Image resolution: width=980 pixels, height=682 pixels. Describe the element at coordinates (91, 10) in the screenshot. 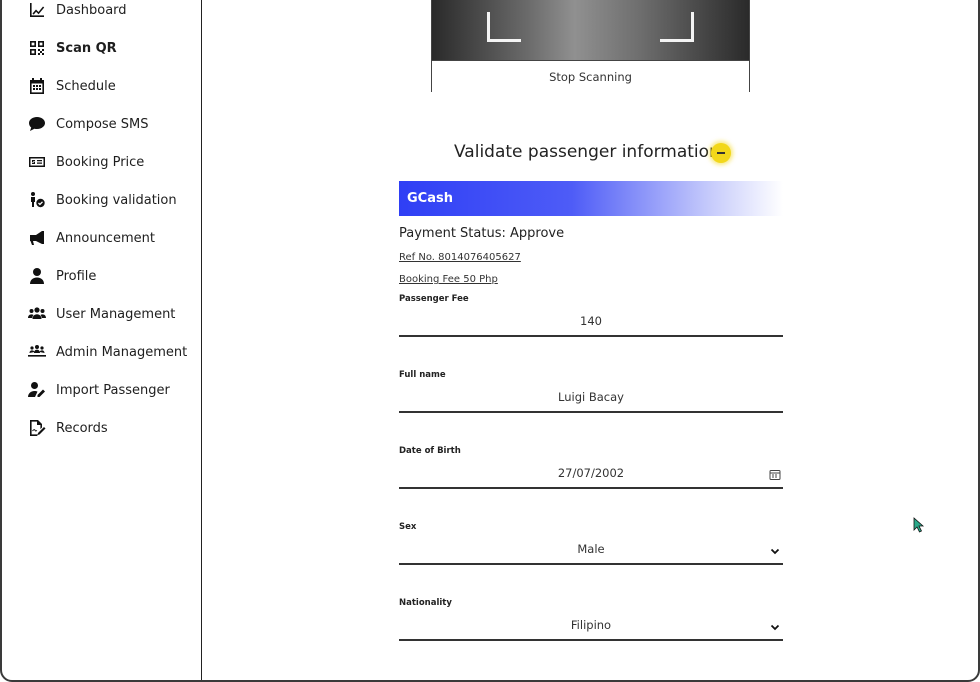

I see `sidebar-item-label: Dashboard` at that location.